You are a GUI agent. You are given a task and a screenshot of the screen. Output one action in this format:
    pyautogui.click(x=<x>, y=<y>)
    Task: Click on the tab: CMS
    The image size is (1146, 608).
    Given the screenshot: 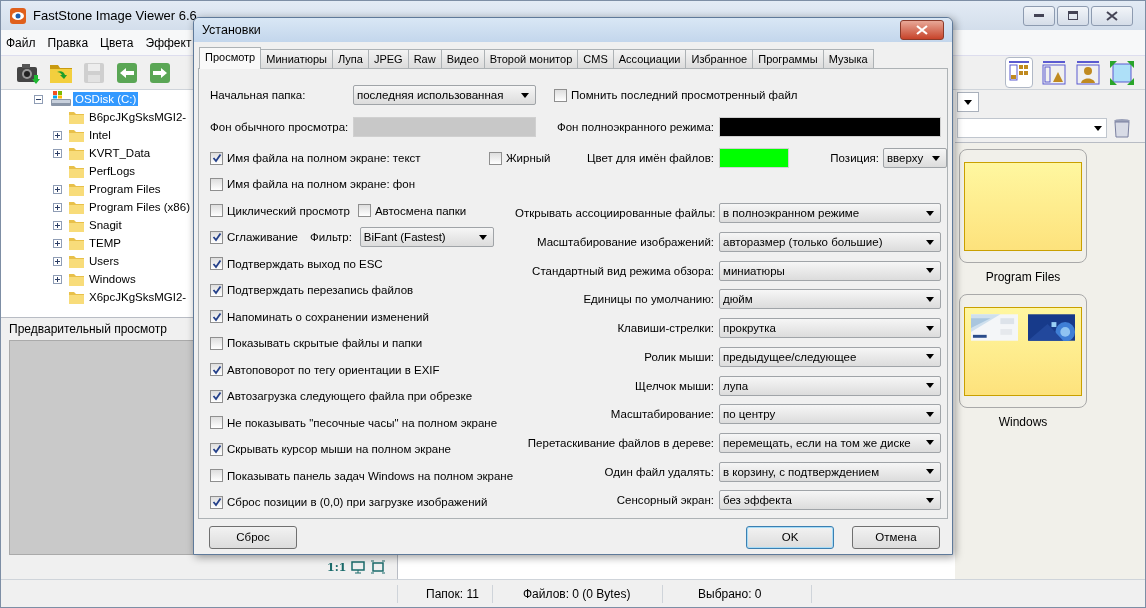 What is the action you would take?
    pyautogui.click(x=595, y=58)
    